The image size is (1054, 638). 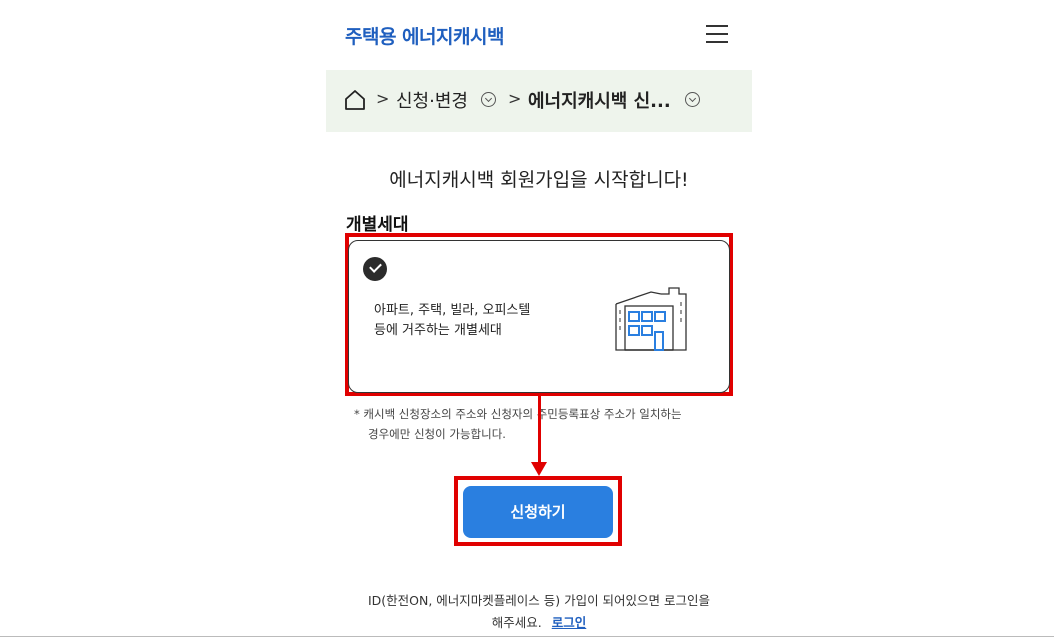 What do you see at coordinates (452, 321) in the screenshot?
I see `card-description: 아파트, 주택, 빌라, 오피스텔 등에 거주하는 개별세대` at bounding box center [452, 321].